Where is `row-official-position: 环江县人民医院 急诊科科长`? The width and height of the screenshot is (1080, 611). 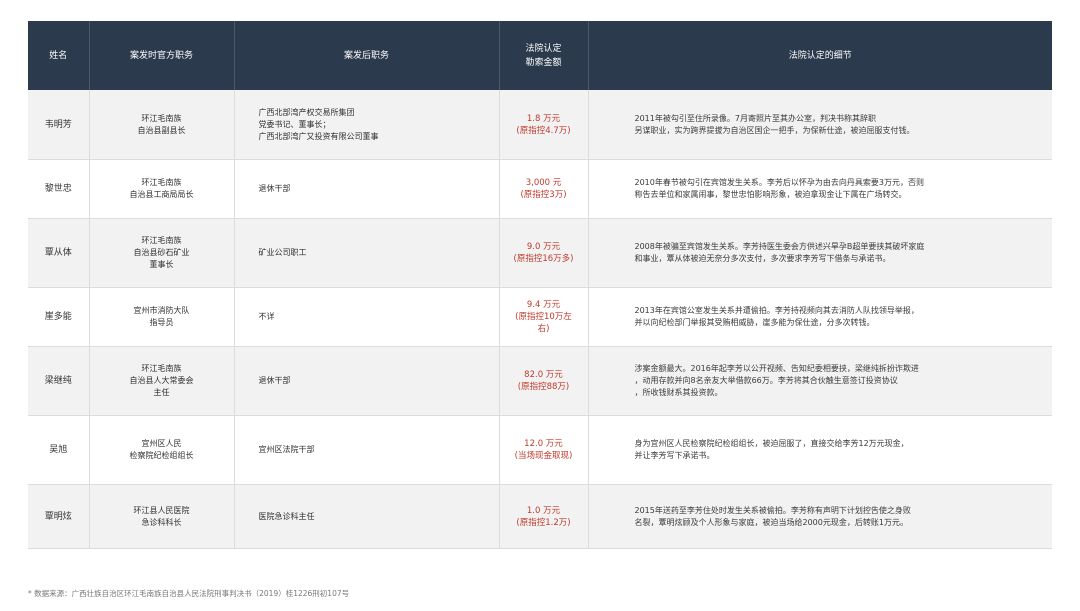 row-official-position: 环江县人民医院 急诊科科长 is located at coordinates (162, 516).